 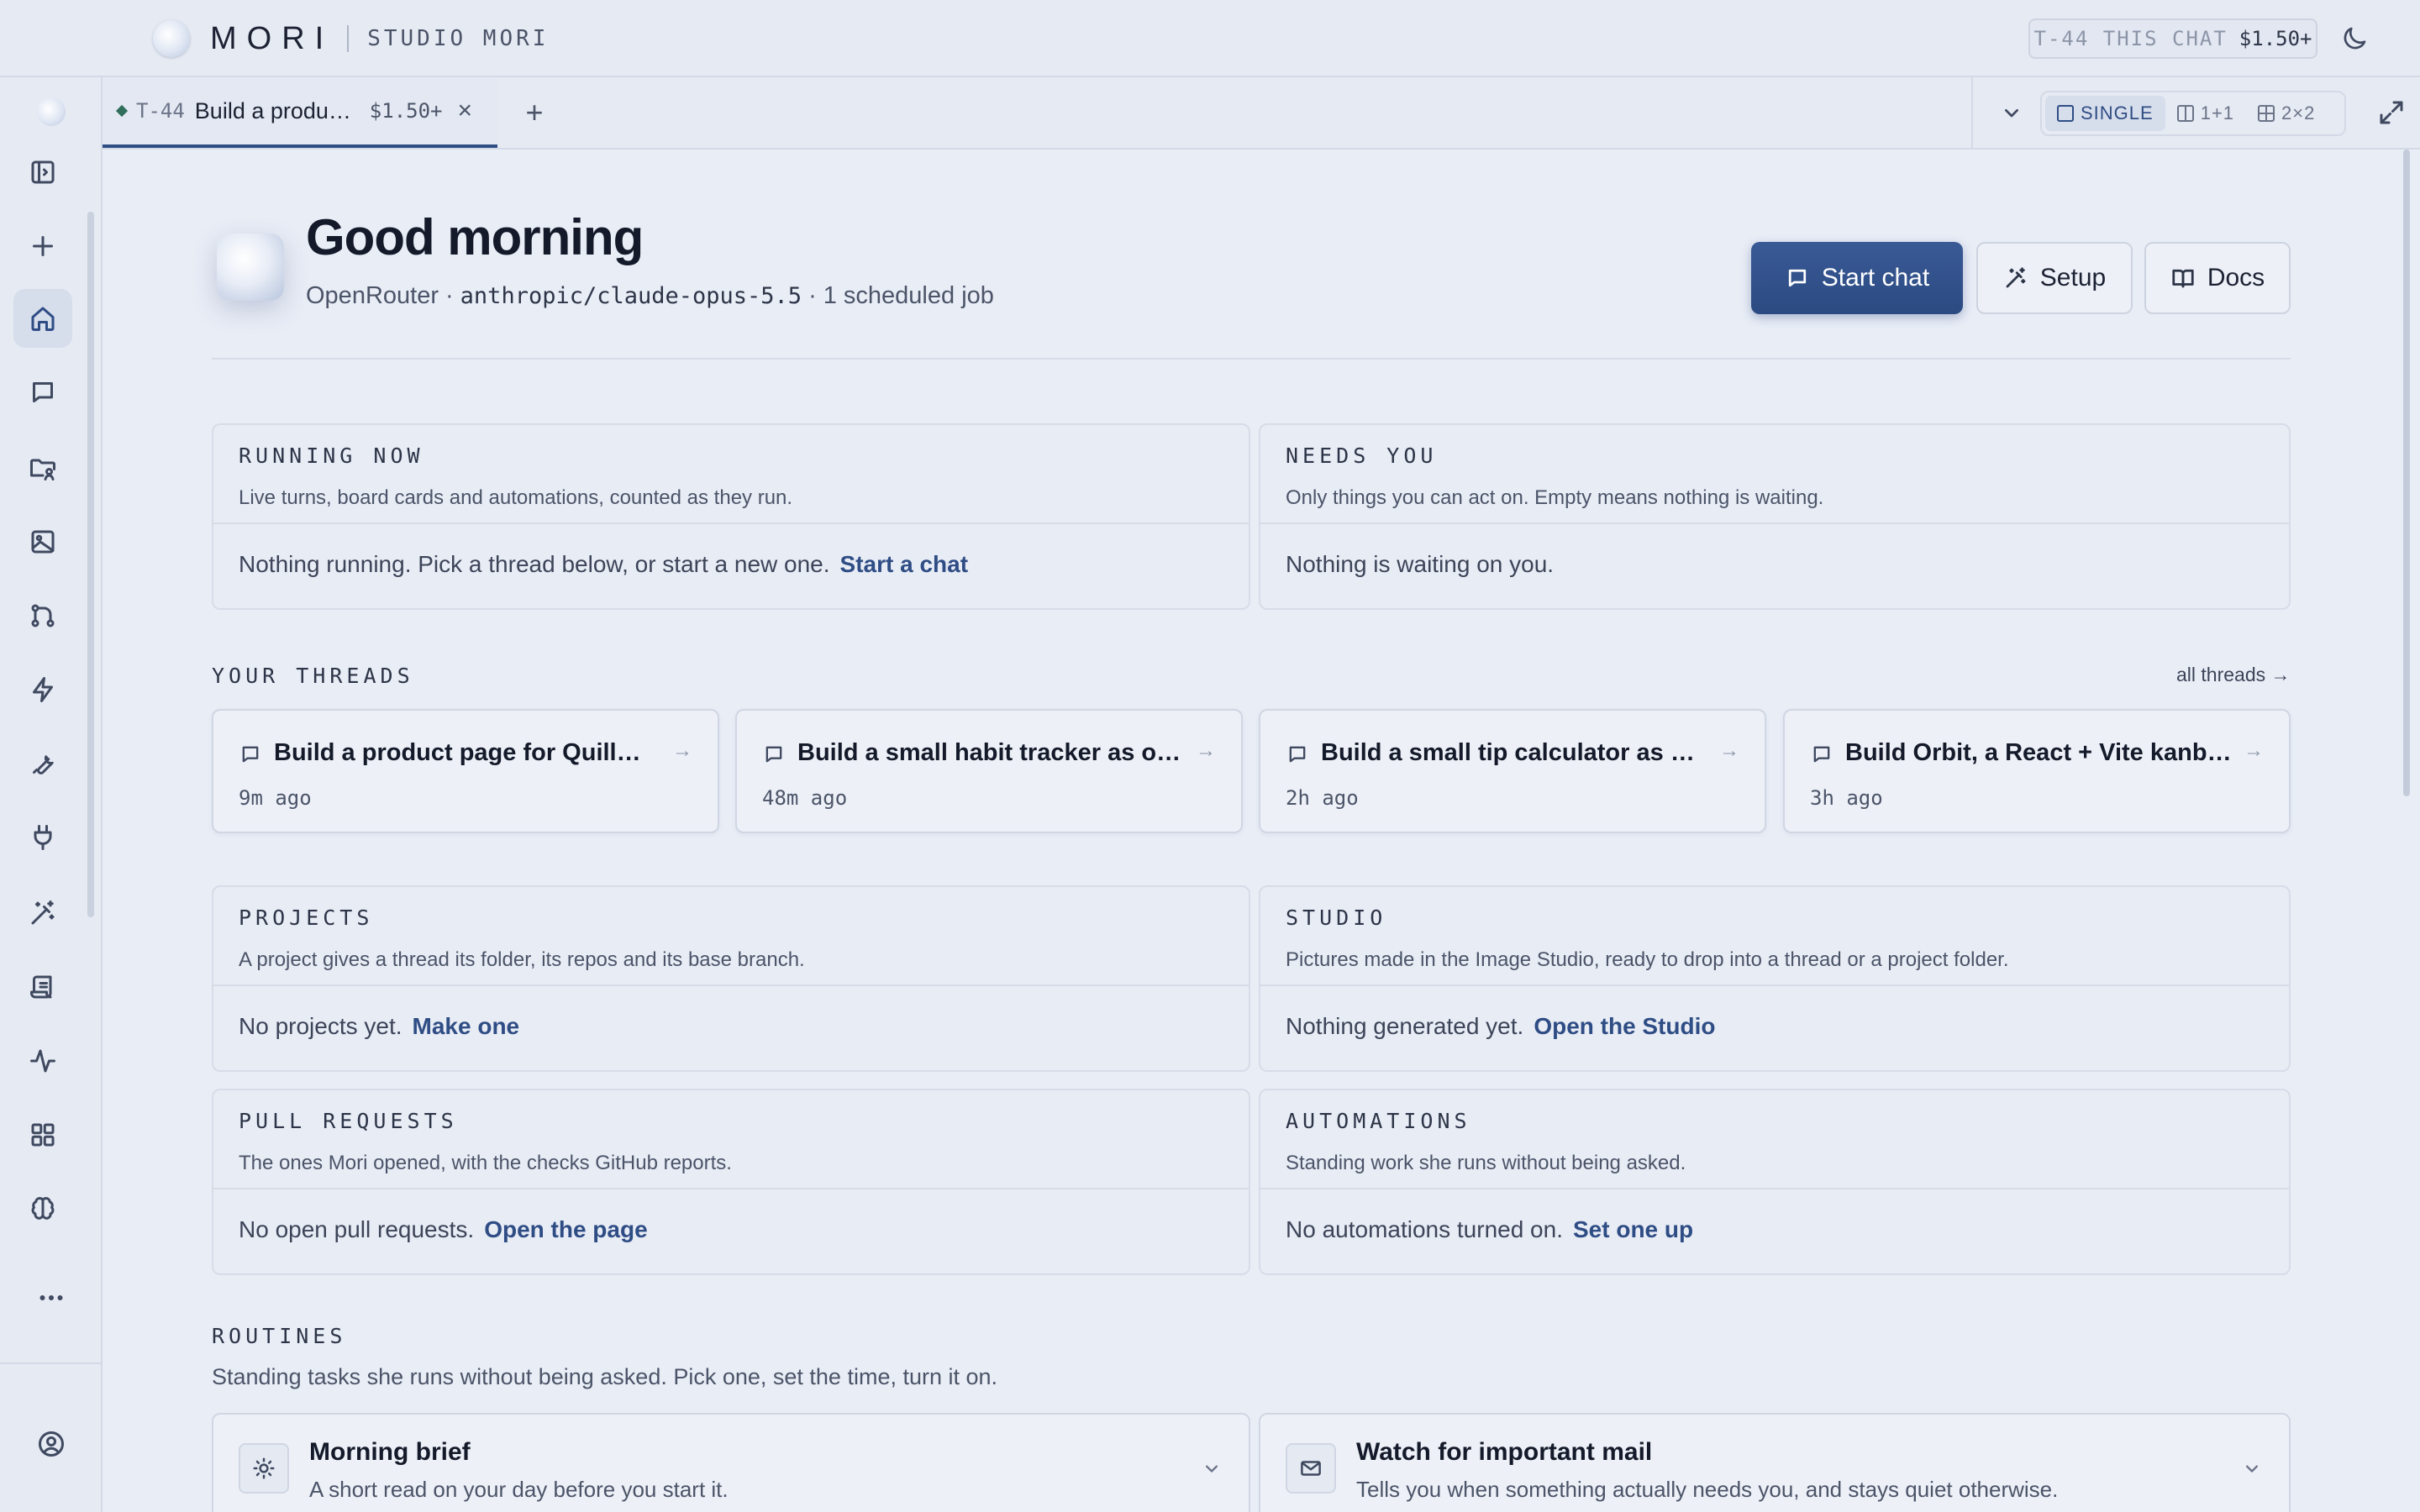 I want to click on sun-icon, so click(x=264, y=1468).